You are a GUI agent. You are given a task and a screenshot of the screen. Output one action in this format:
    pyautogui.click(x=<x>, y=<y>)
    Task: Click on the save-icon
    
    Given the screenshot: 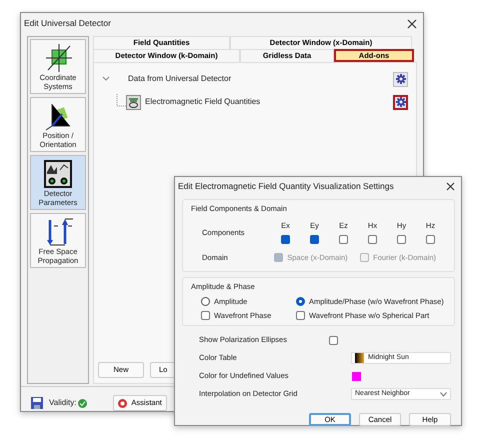 What is the action you would take?
    pyautogui.click(x=37, y=403)
    